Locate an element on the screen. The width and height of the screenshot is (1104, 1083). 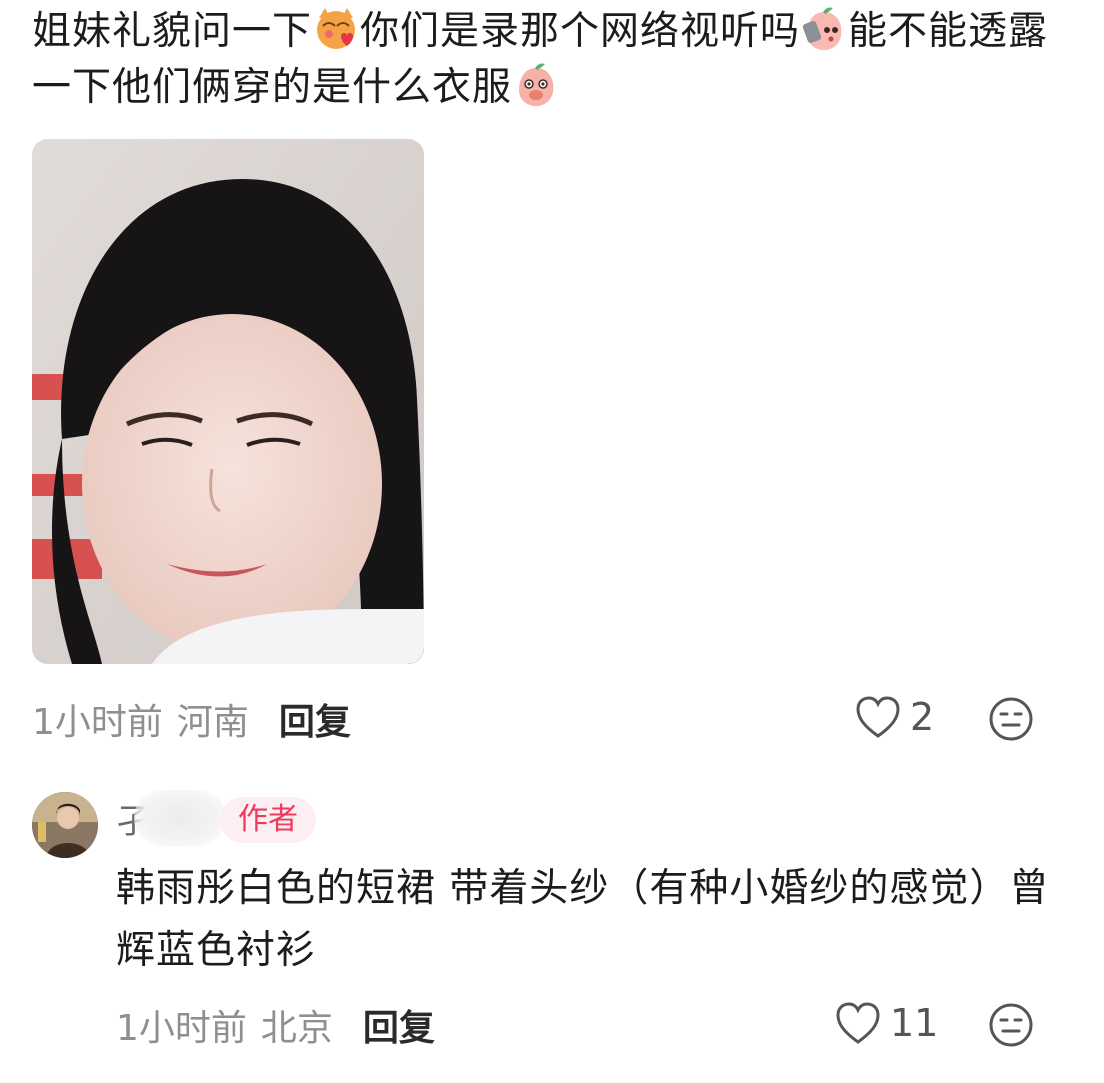
reply-text: 韩雨彤白色的短裙 带着头纱（有种小婚纱的感觉）曾辉蓝色衬衫 is located at coordinates (583, 919).